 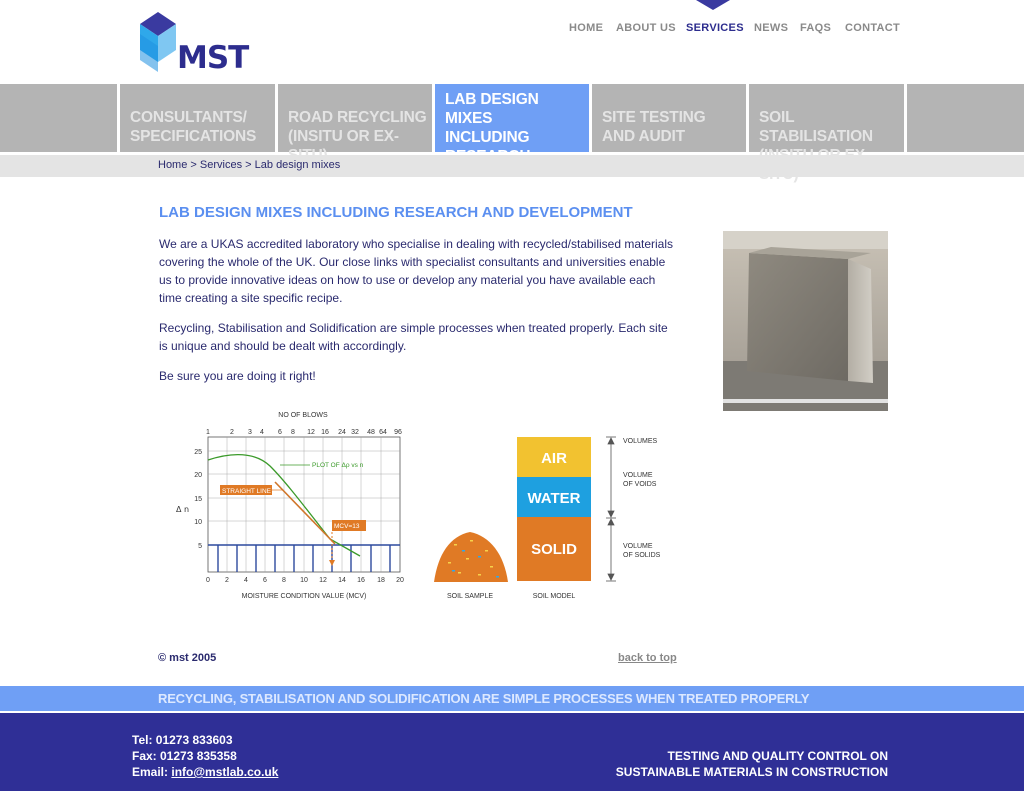 I want to click on email-line: Email: info@mstlab.co.uk, so click(x=205, y=772).